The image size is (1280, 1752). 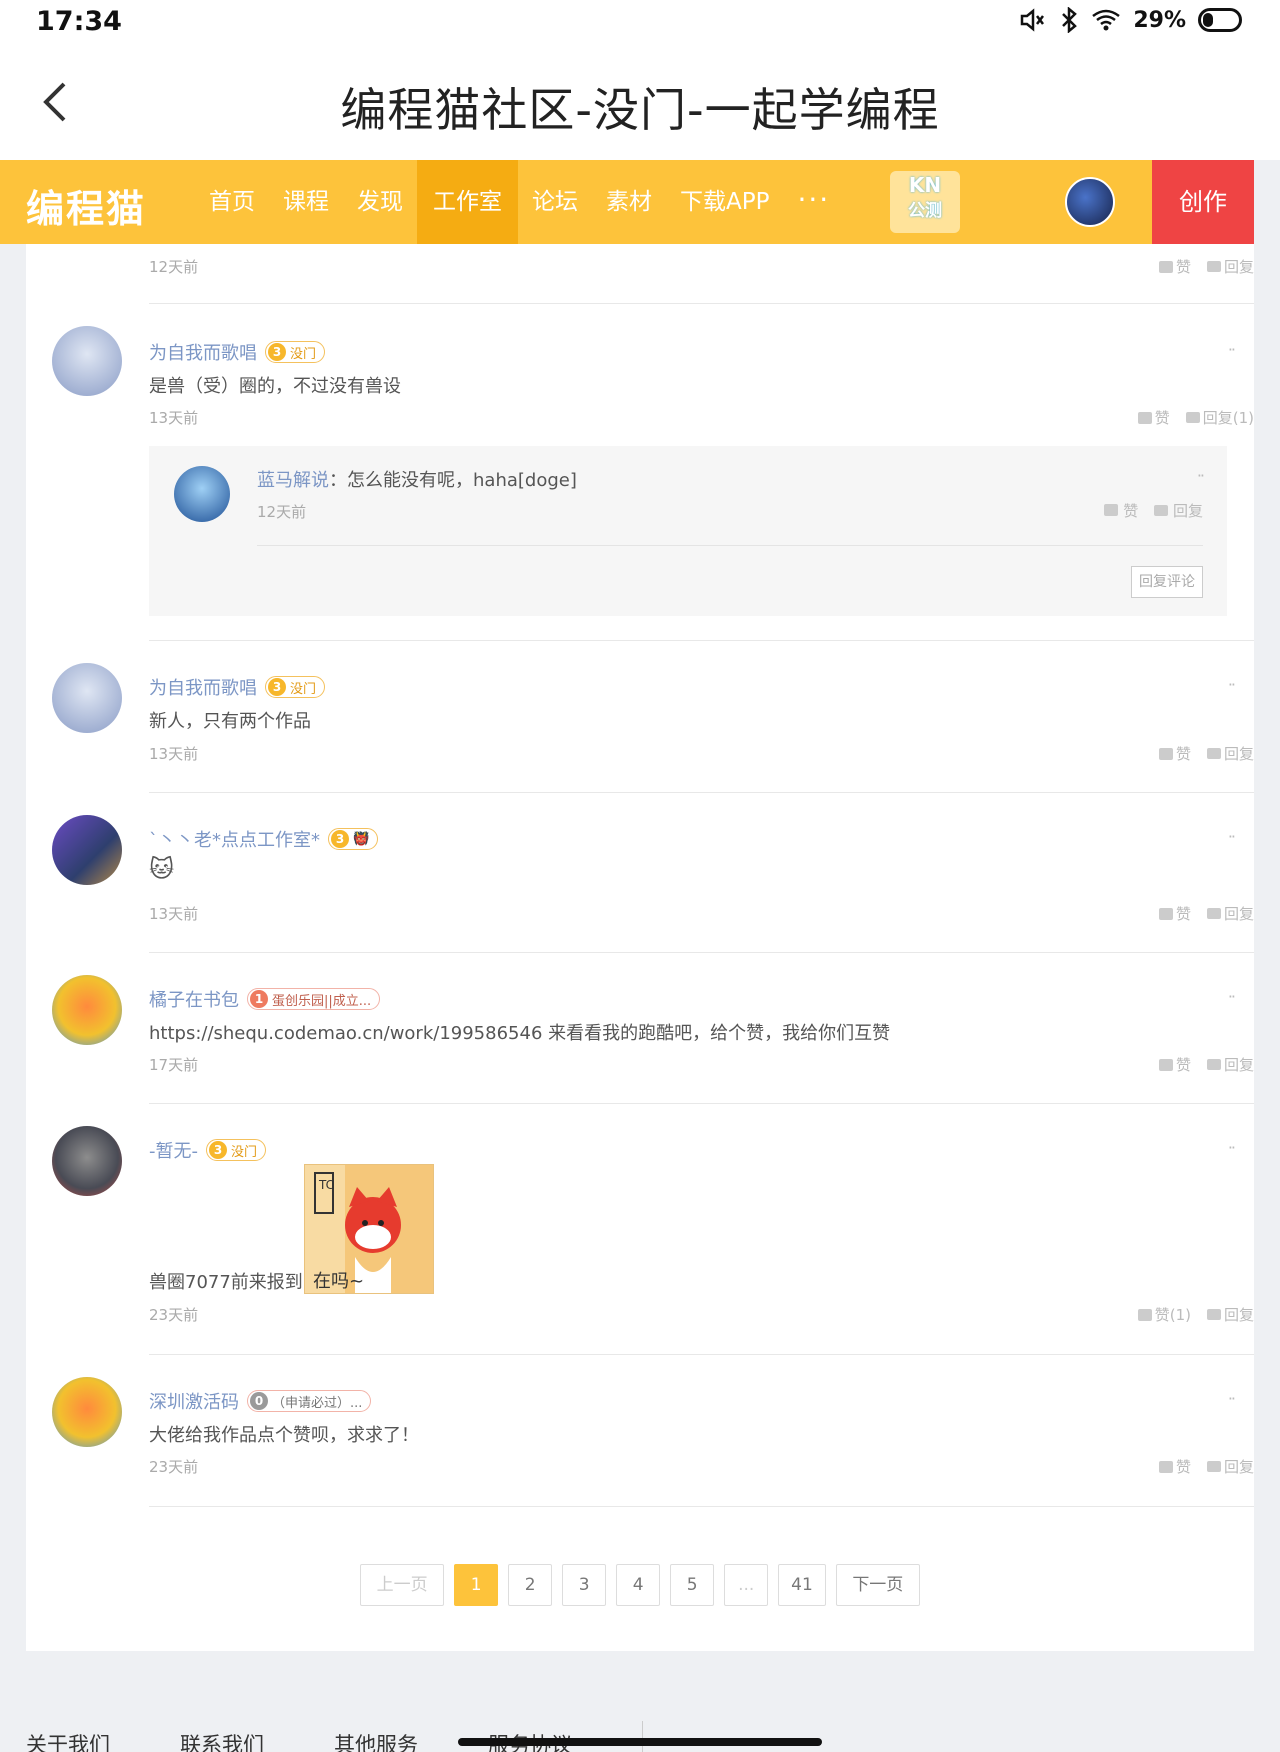 I want to click on like-button: 赞(1), so click(x=1164, y=1314).